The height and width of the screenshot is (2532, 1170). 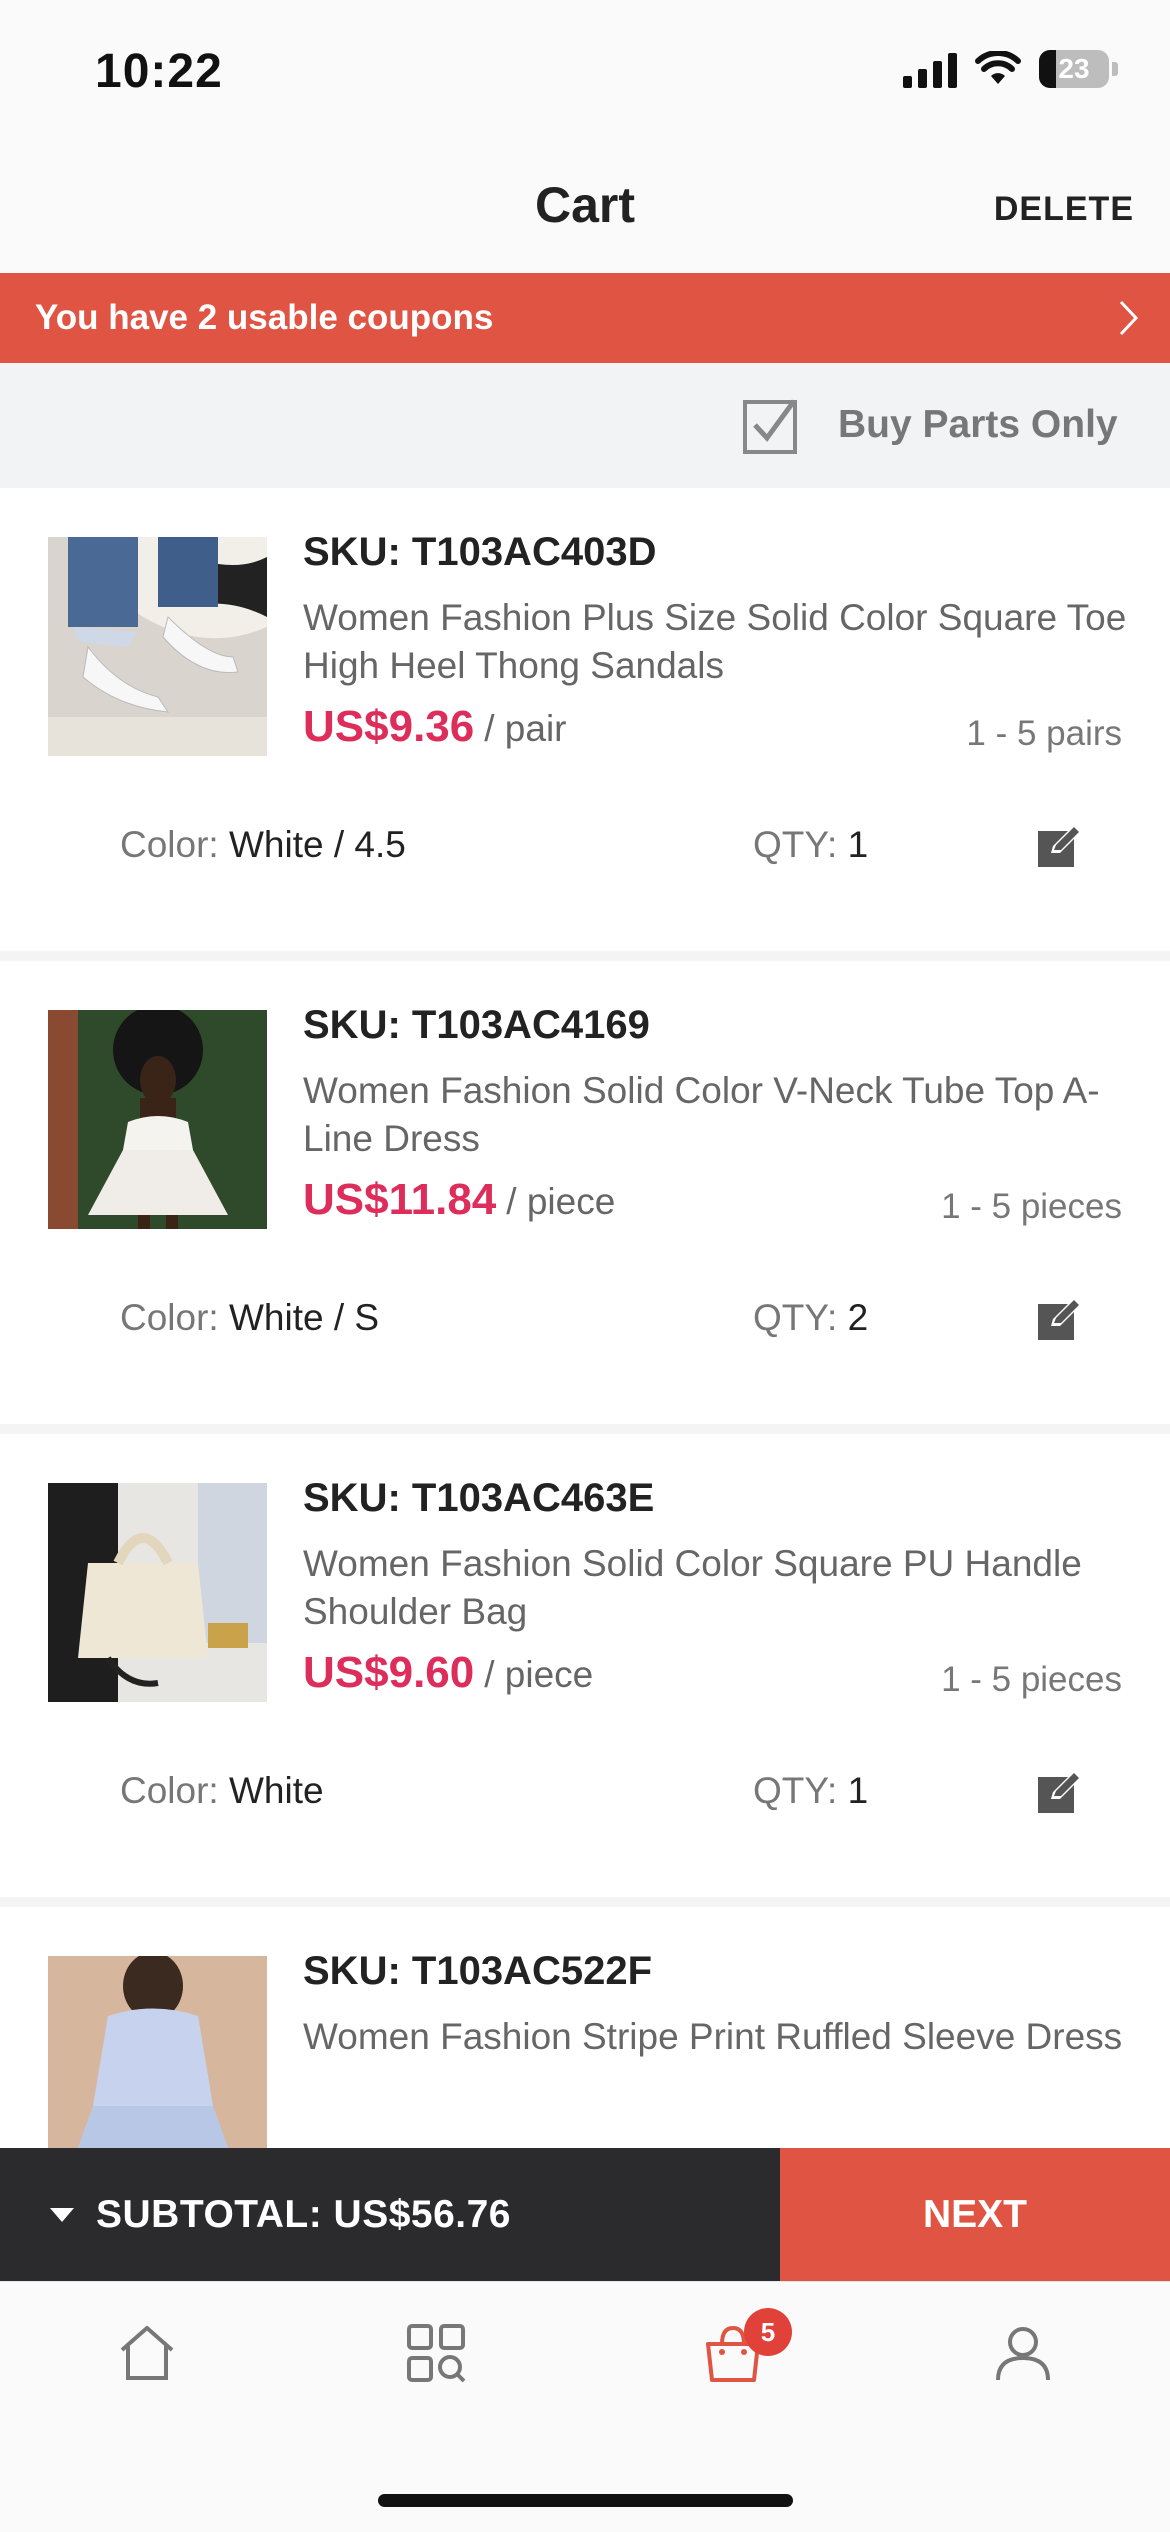 What do you see at coordinates (585, 318) in the screenshot?
I see `coupon-banner: You have 2 usable coupons` at bounding box center [585, 318].